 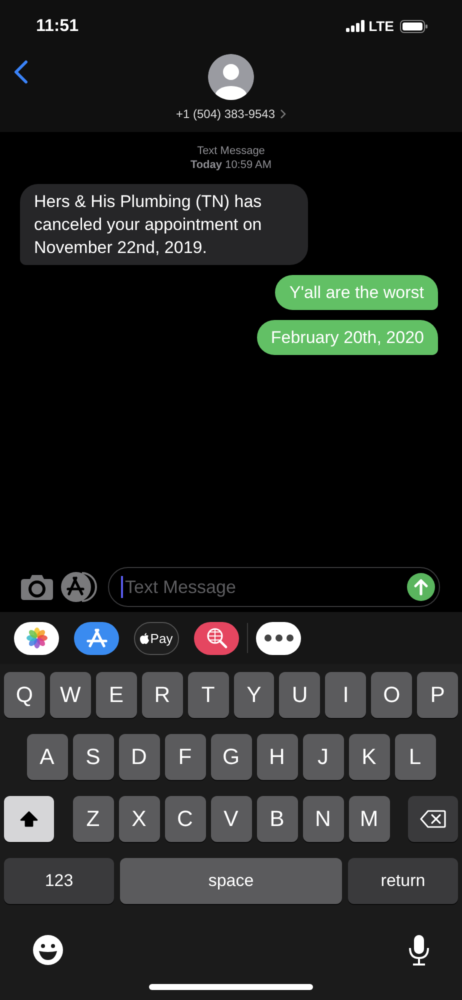 I want to click on photos-app-button, so click(x=36, y=638).